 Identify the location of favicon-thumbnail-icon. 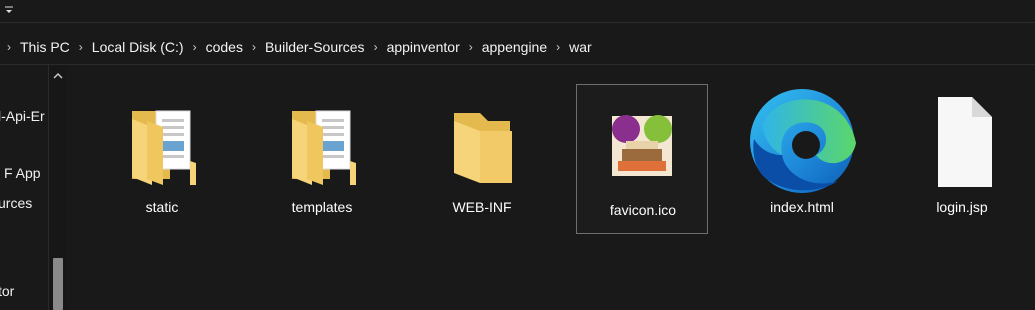
(642, 145).